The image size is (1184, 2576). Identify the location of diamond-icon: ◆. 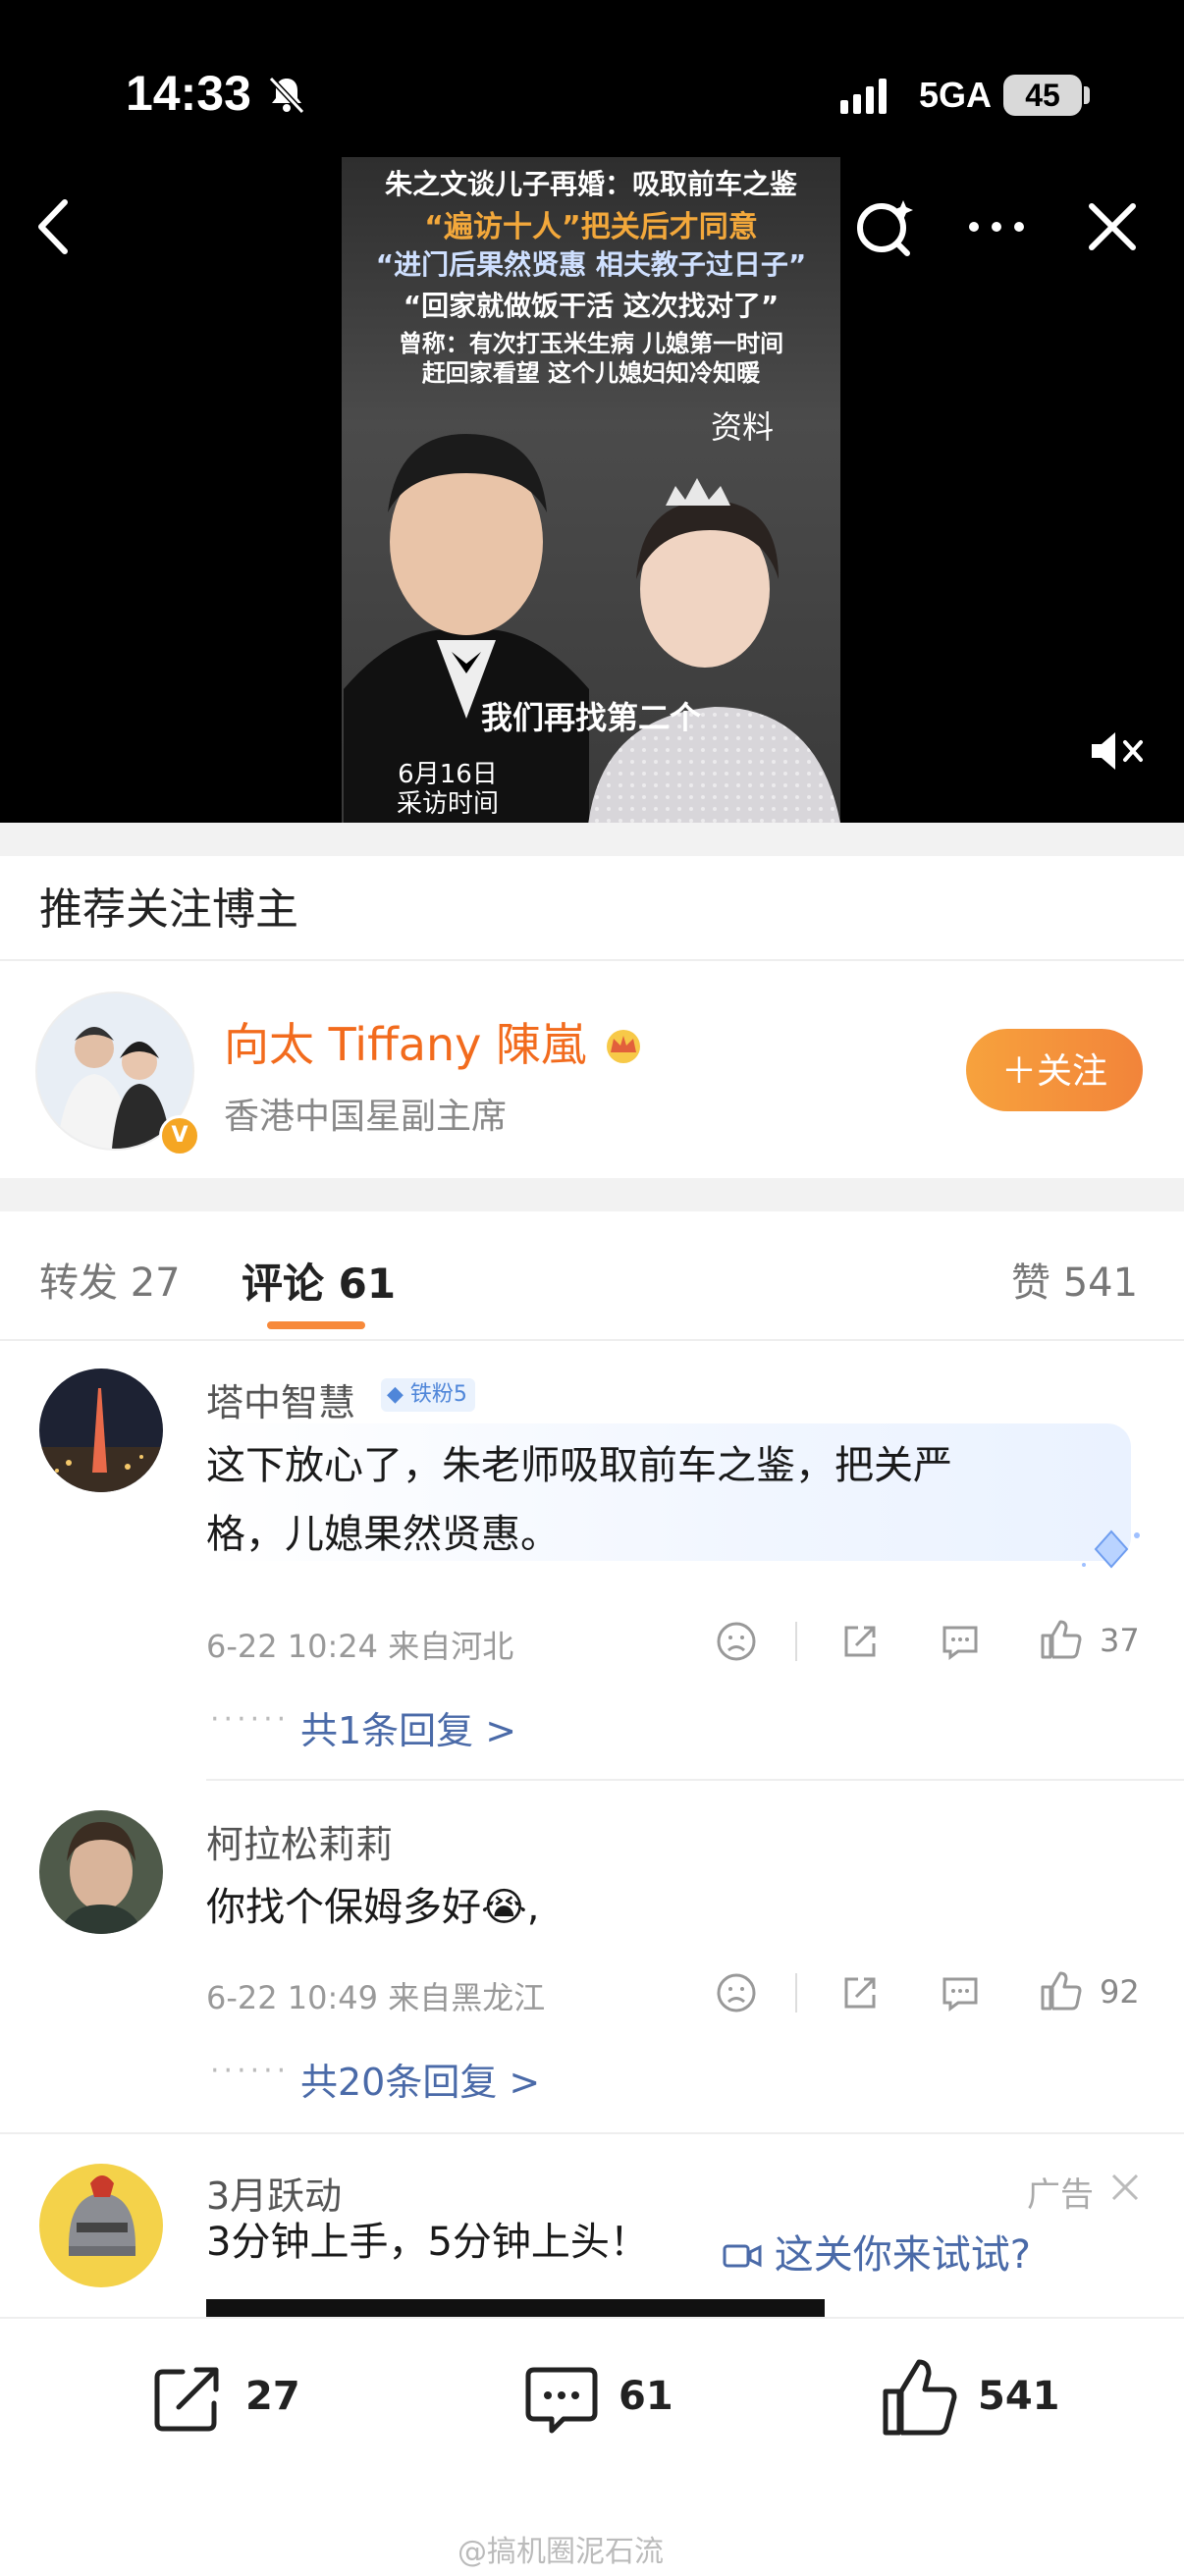
(395, 1394).